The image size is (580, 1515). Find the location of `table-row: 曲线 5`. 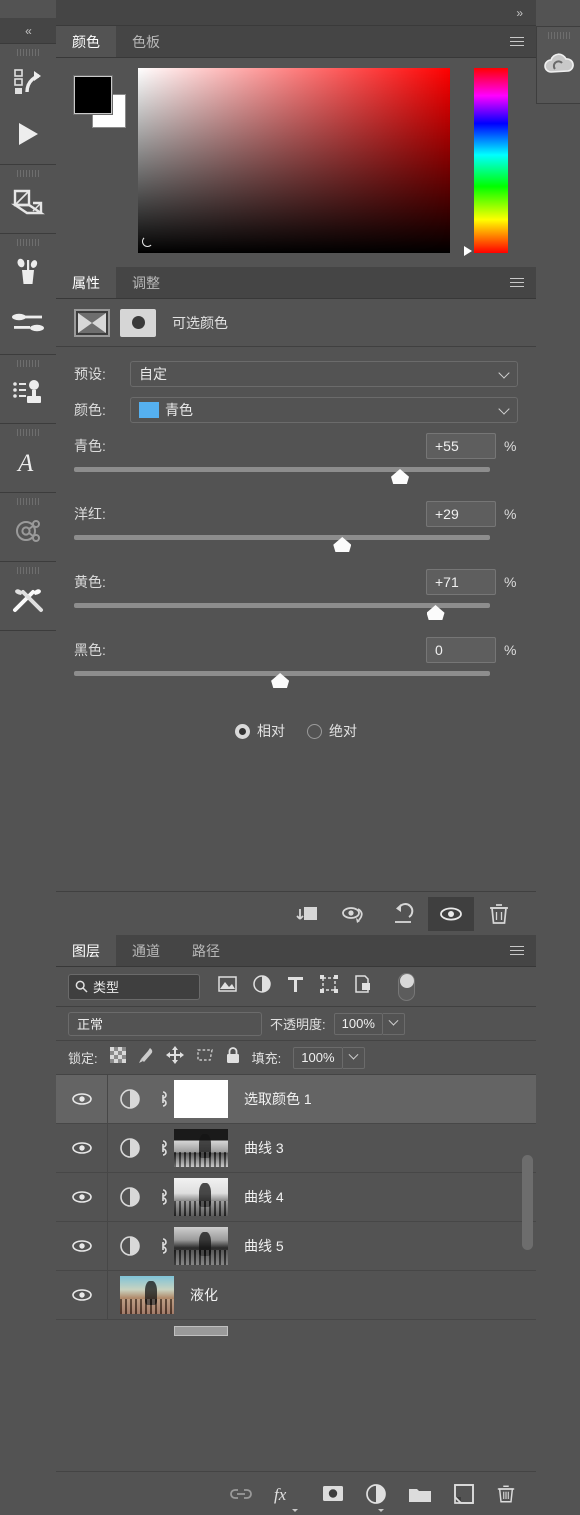

table-row: 曲线 5 is located at coordinates (296, 1246).